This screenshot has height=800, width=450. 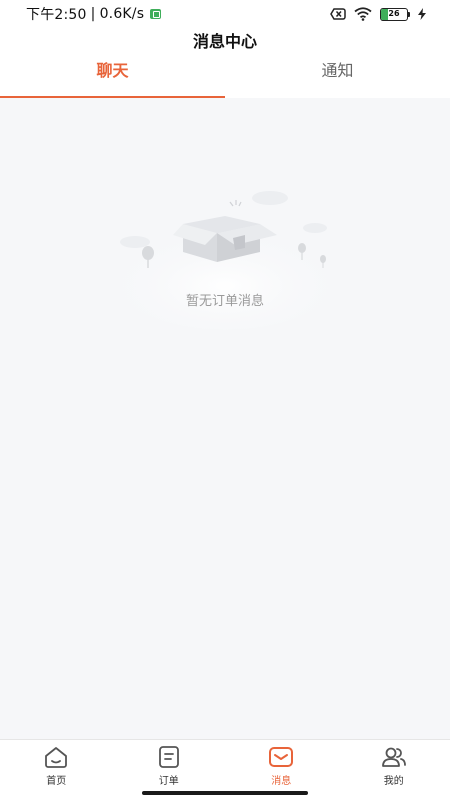 I want to click on nav-item-profile: 我的, so click(x=394, y=770).